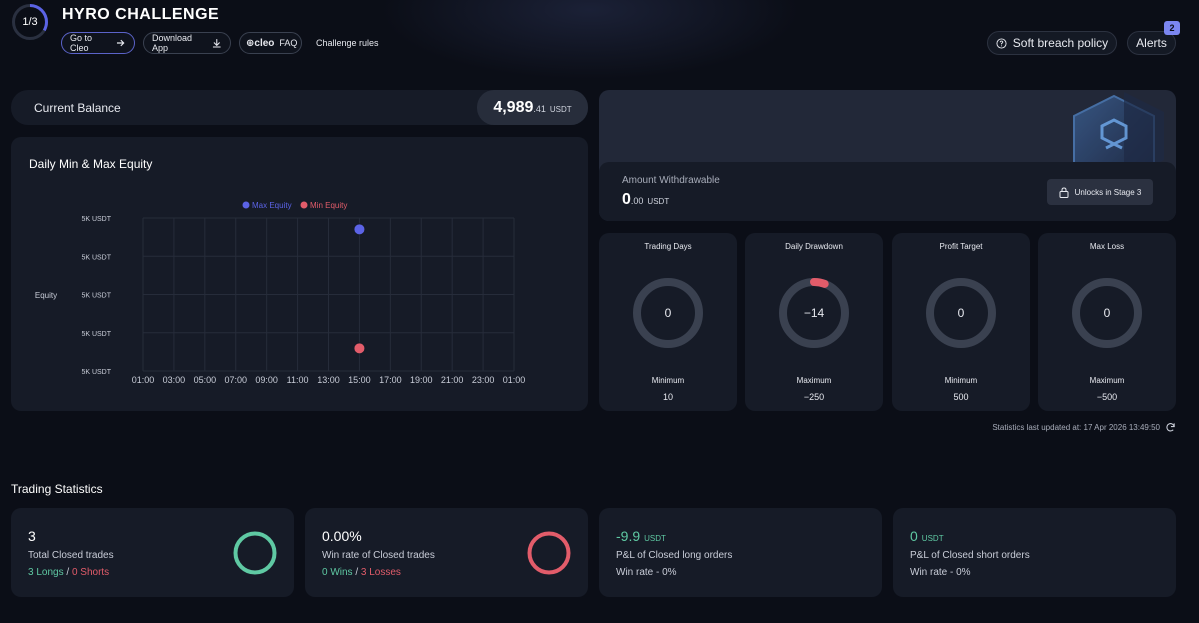  I want to click on soft-breach-policy-label: Soft breach policy, so click(1060, 43).